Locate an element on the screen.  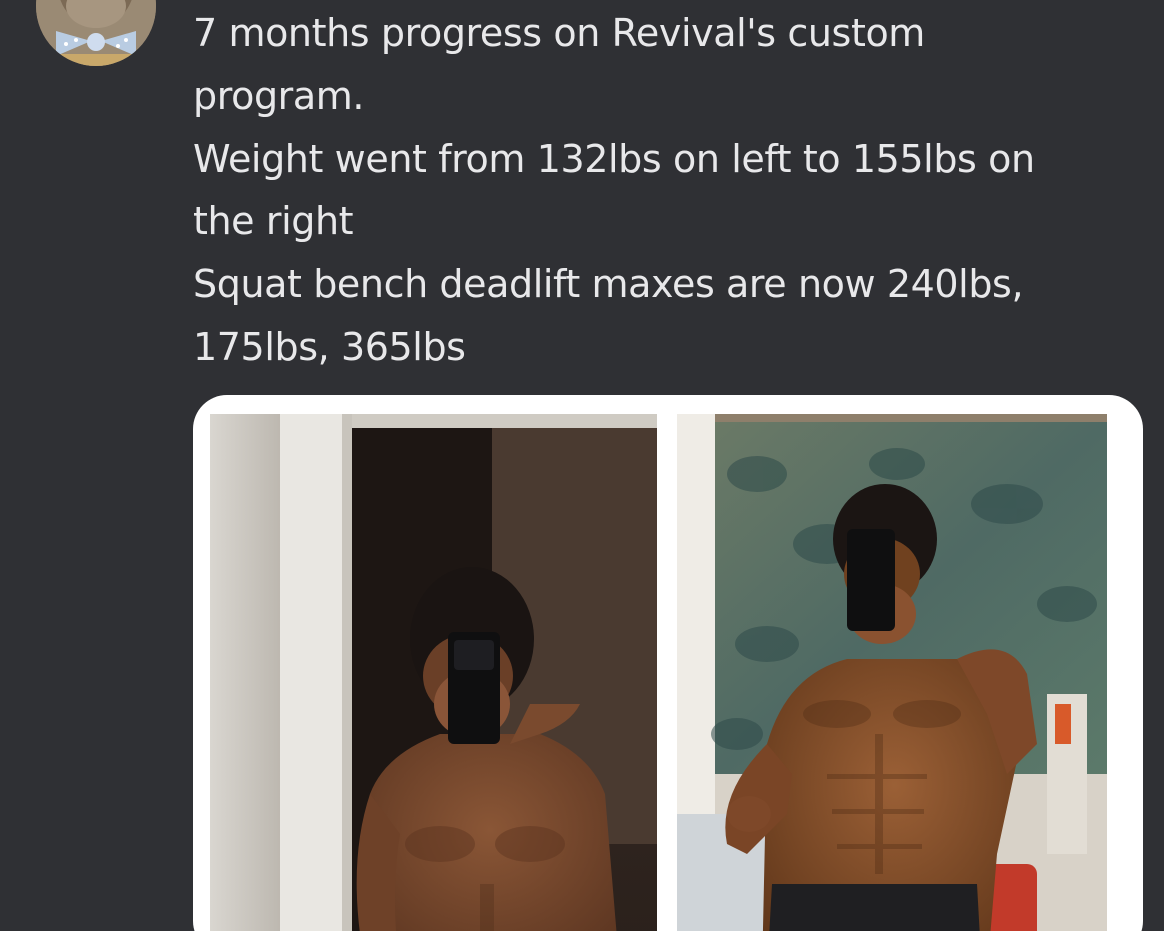
post-text-line: program. is located at coordinates (279, 95).